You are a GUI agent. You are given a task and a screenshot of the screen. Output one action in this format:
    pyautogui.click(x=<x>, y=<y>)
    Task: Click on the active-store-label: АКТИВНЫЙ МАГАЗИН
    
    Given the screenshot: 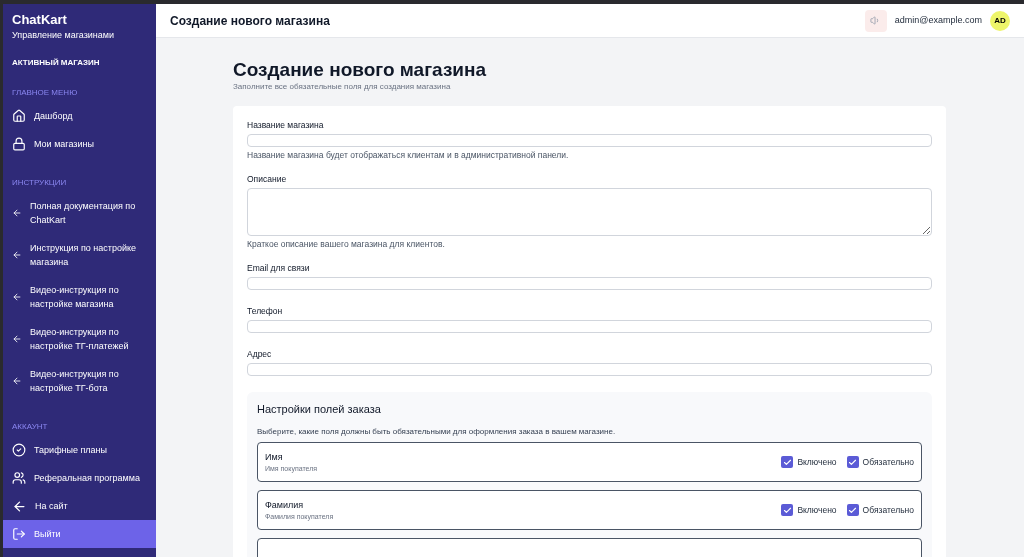 What is the action you would take?
    pyautogui.click(x=56, y=63)
    